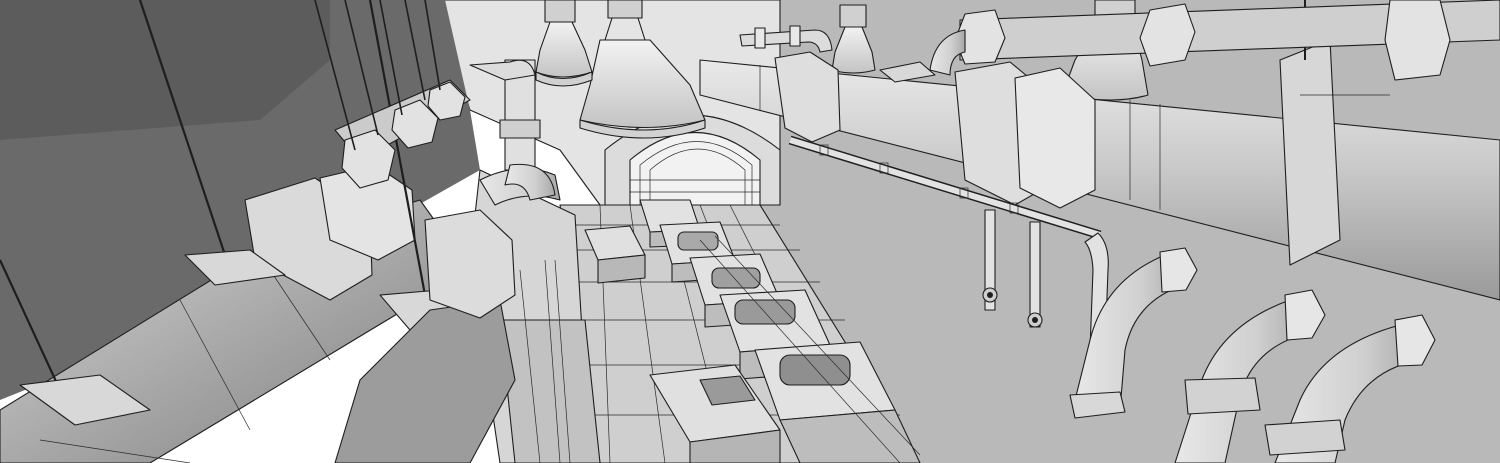 This screenshot has height=463, width=1500. Describe the element at coordinates (1167, 35) in the screenshot. I see `upper-flange-b` at that location.